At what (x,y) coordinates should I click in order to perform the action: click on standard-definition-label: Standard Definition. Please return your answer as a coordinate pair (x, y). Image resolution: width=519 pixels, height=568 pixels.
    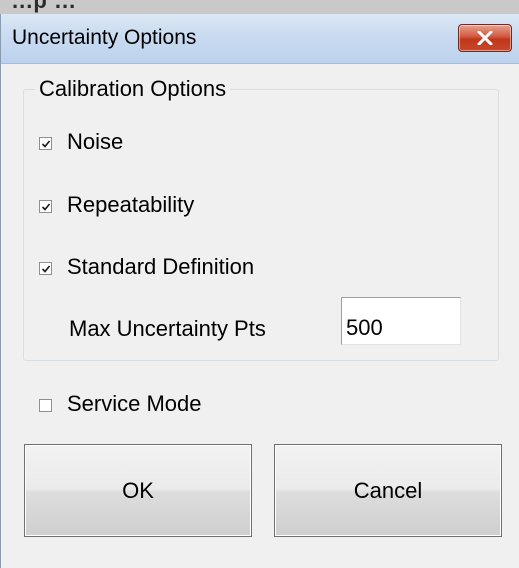
    Looking at the image, I should click on (161, 266).